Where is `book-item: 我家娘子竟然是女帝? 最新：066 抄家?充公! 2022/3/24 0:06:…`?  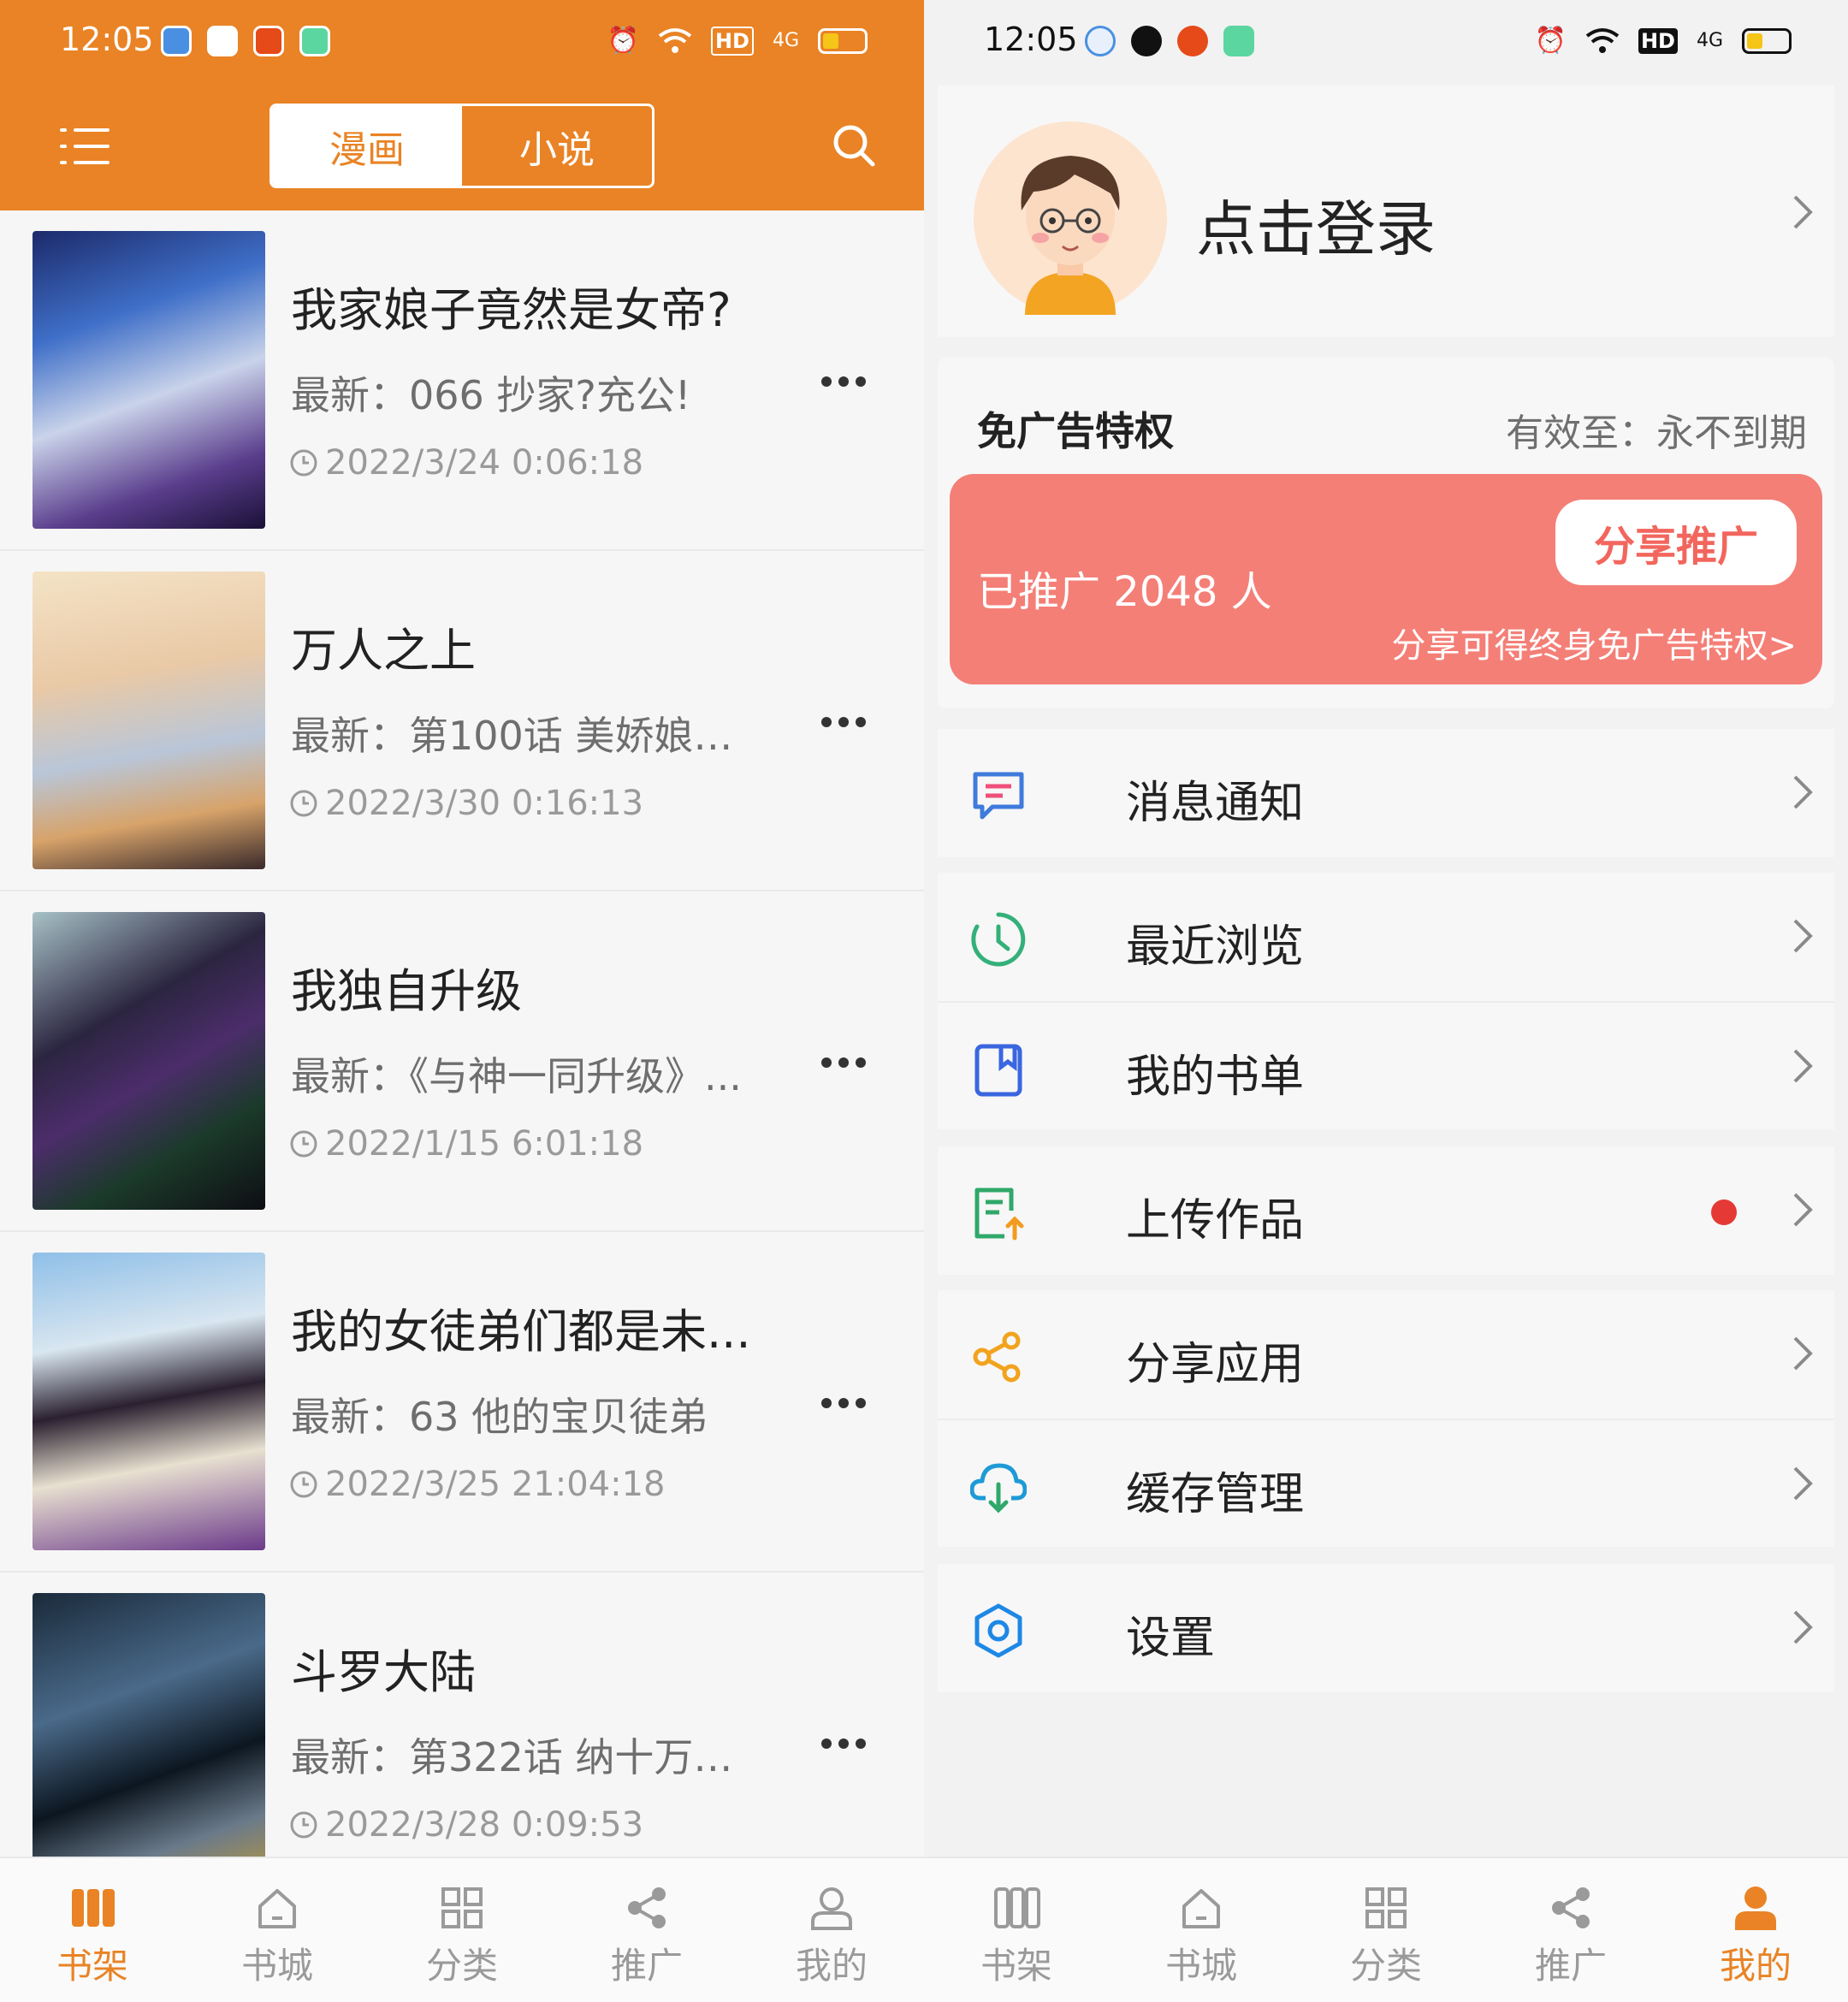 book-item: 我家娘子竟然是女帝? 最新：066 抄家?充公! 2022/3/24 0:06:… is located at coordinates (462, 380).